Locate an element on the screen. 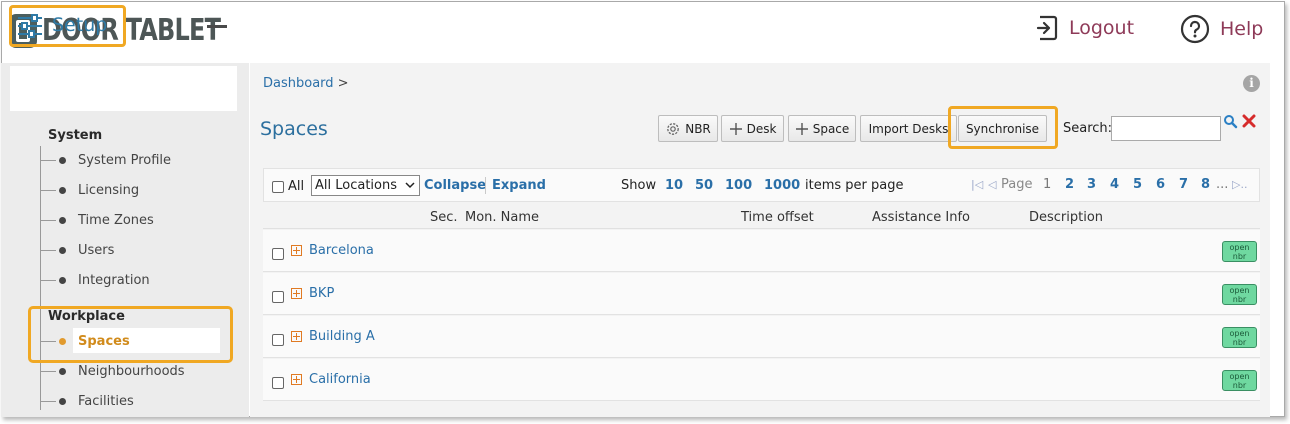 This screenshot has width=1290, height=424. logout-button: Logout is located at coordinates (1084, 28).